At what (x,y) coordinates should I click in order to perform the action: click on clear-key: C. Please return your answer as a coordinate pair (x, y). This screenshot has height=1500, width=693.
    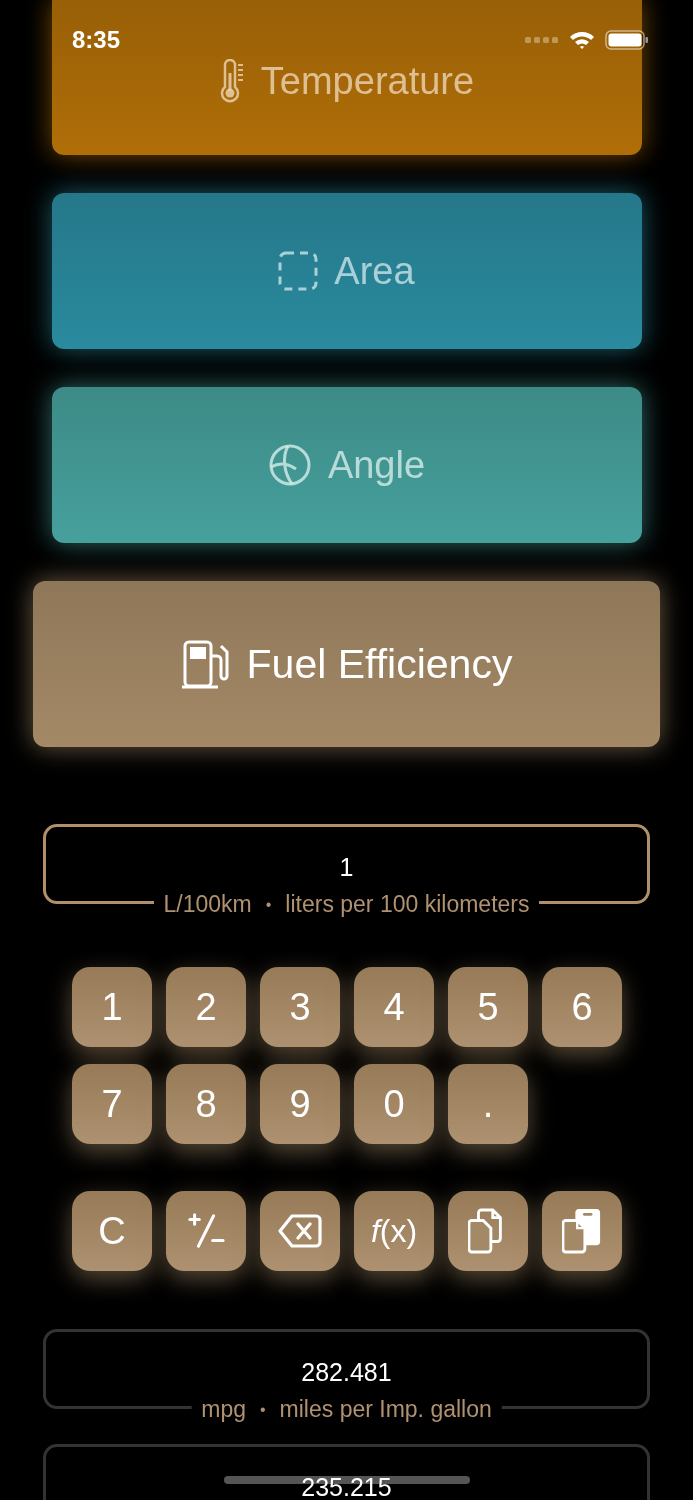
    Looking at the image, I should click on (112, 1231).